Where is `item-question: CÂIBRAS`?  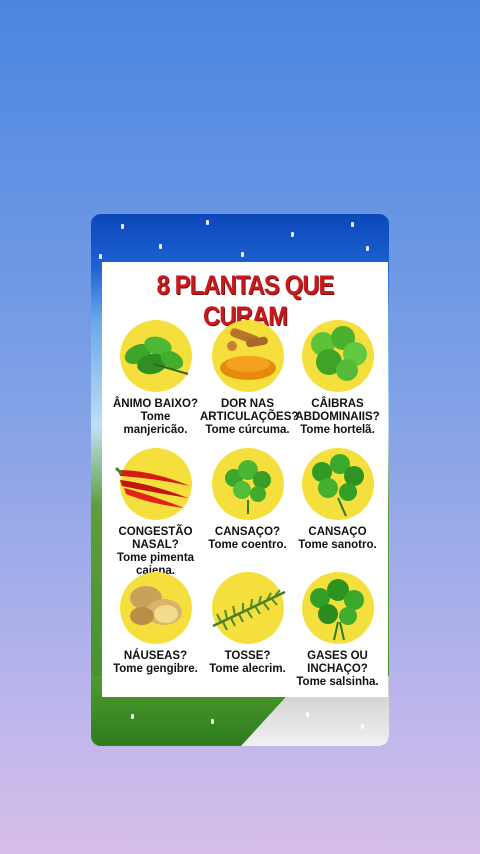 item-question: CÂIBRAS is located at coordinates (337, 404).